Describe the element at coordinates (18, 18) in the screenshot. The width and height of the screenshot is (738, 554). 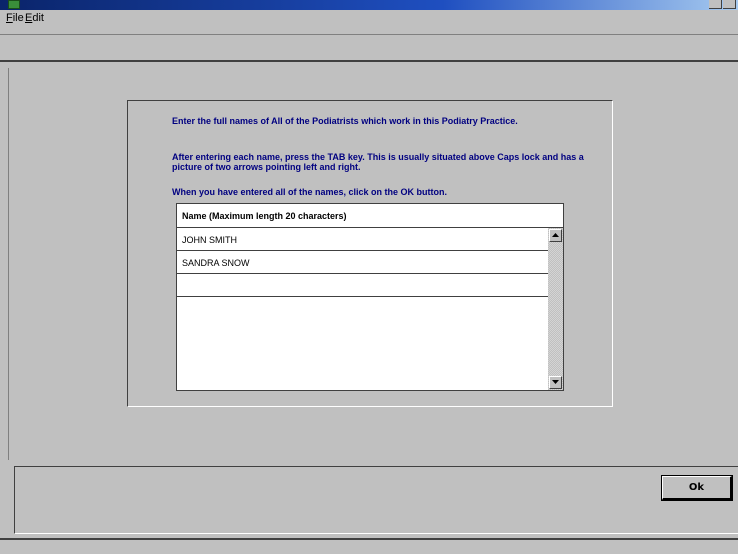
I see `menu-file-label-rest: ile` at that location.